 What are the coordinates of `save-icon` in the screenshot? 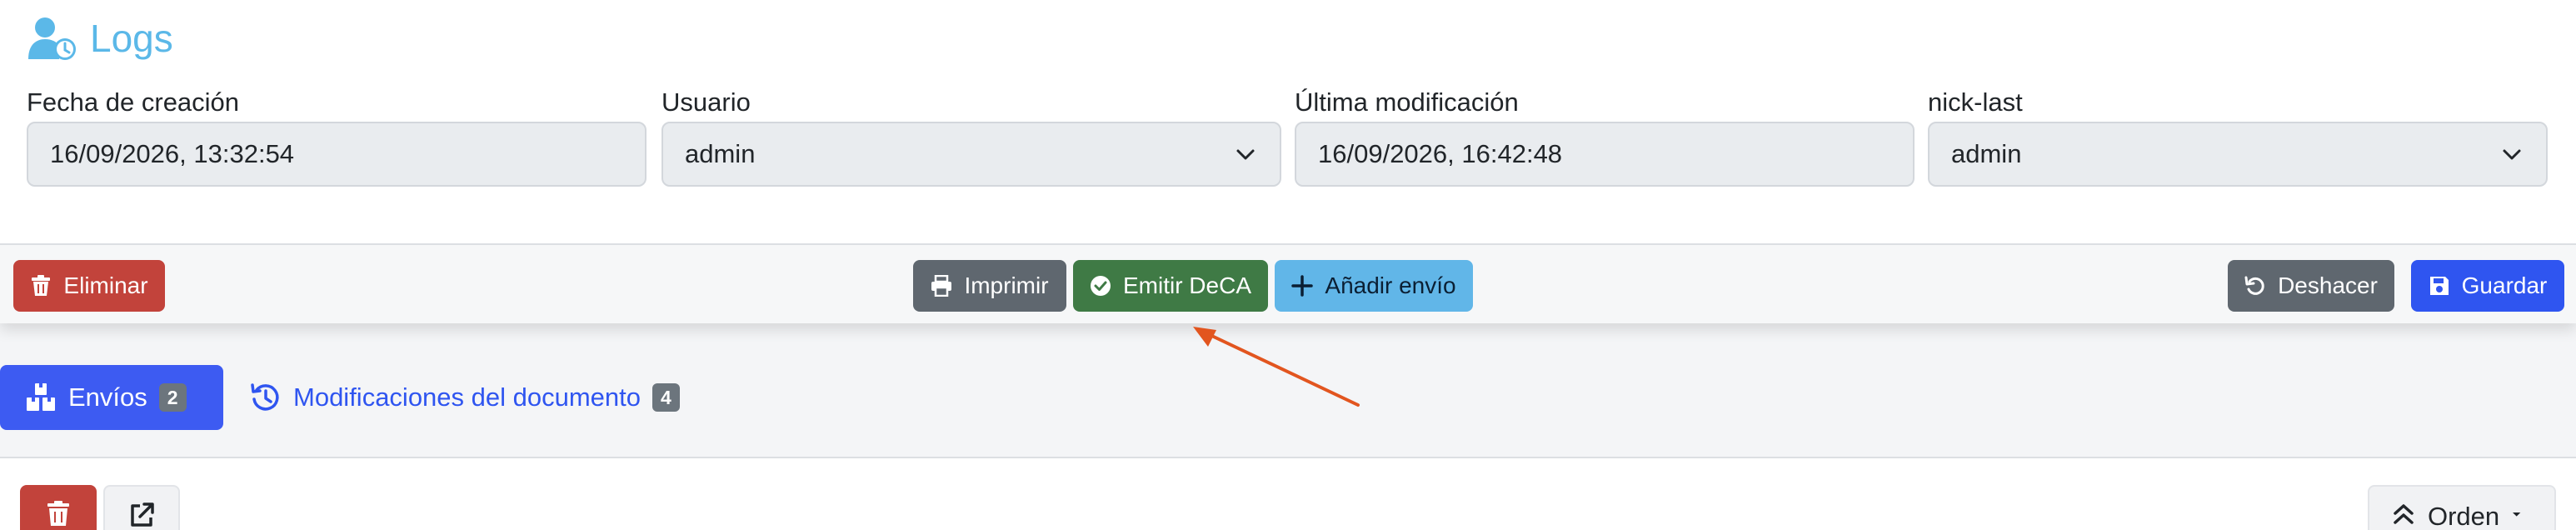 It's located at (2439, 286).